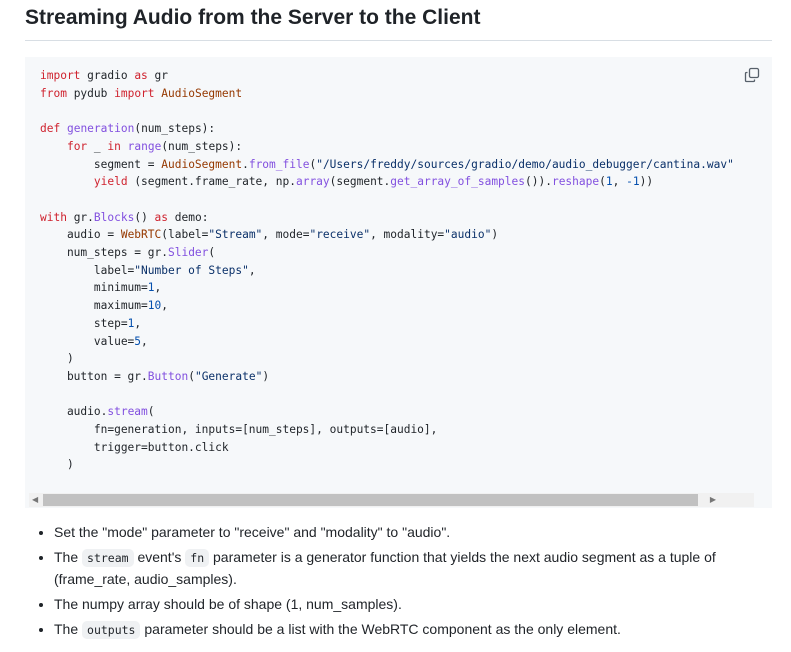  What do you see at coordinates (185, 235) in the screenshot?
I see `code-token: (label=` at bounding box center [185, 235].